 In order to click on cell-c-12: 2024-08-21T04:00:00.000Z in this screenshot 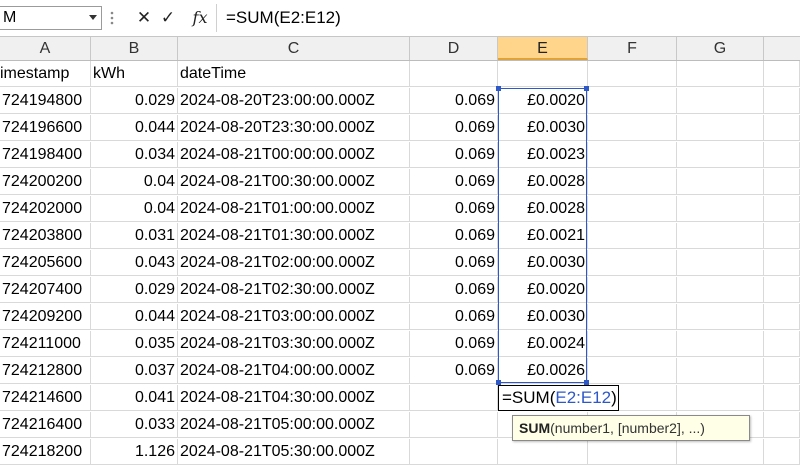, I will do `click(294, 371)`.